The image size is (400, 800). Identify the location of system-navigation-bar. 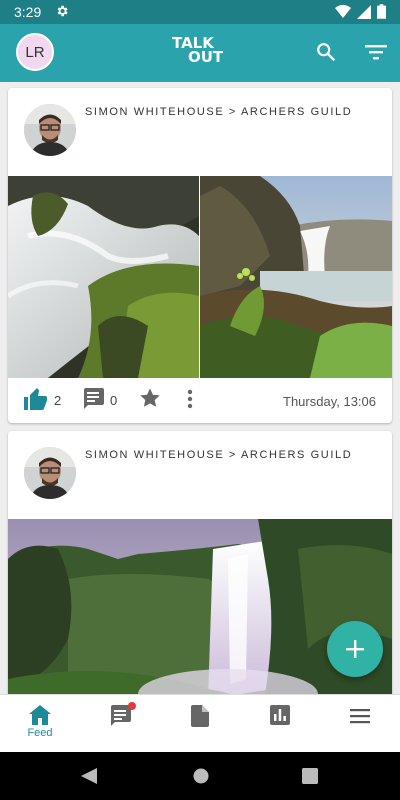
(200, 776).